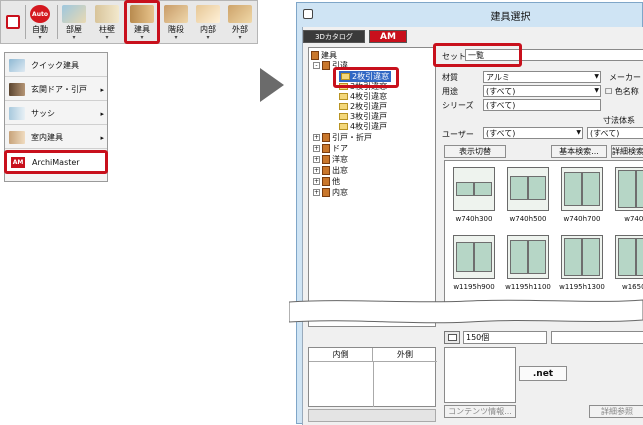 The width and height of the screenshot is (643, 425). Describe the element at coordinates (342, 137) in the screenshot. I see `tree-node-pull-folding: + 引戸・折戸` at that location.